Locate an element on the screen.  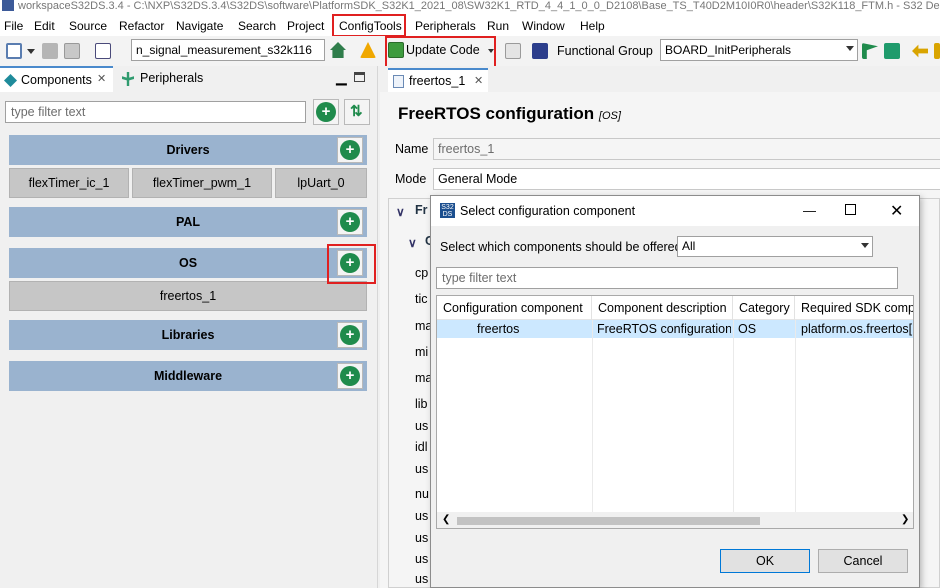
s32ds-icon: S32 DS is located at coordinates (447, 210).